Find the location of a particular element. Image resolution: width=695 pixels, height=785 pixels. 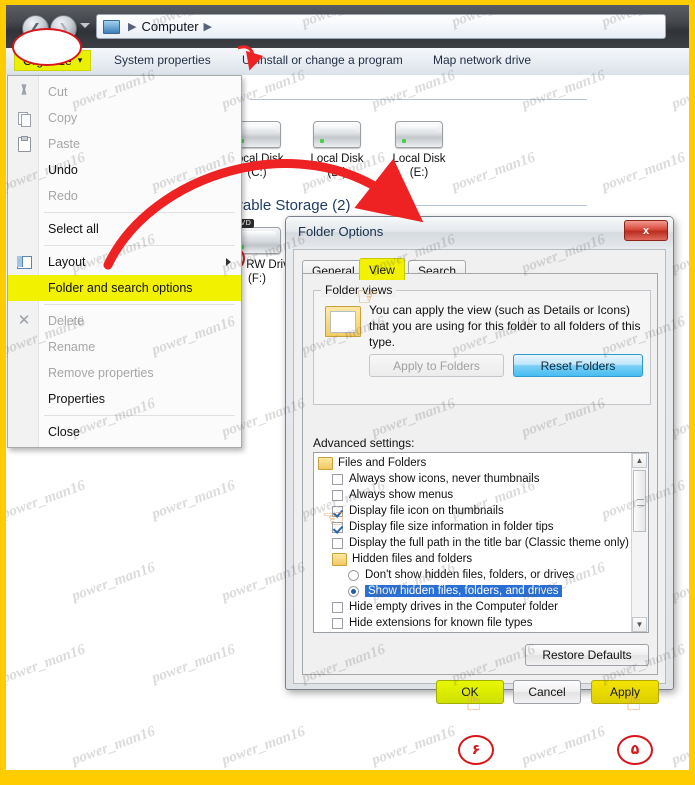

hard-drive-icon is located at coordinates (337, 134).